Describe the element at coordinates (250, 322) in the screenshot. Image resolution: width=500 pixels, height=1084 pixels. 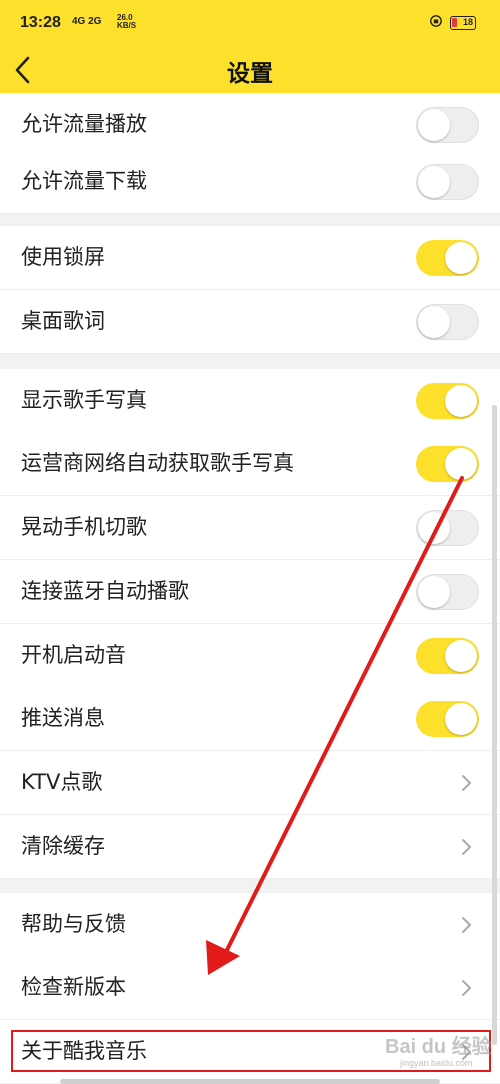
I see `settings-row: 桌面歌词` at that location.